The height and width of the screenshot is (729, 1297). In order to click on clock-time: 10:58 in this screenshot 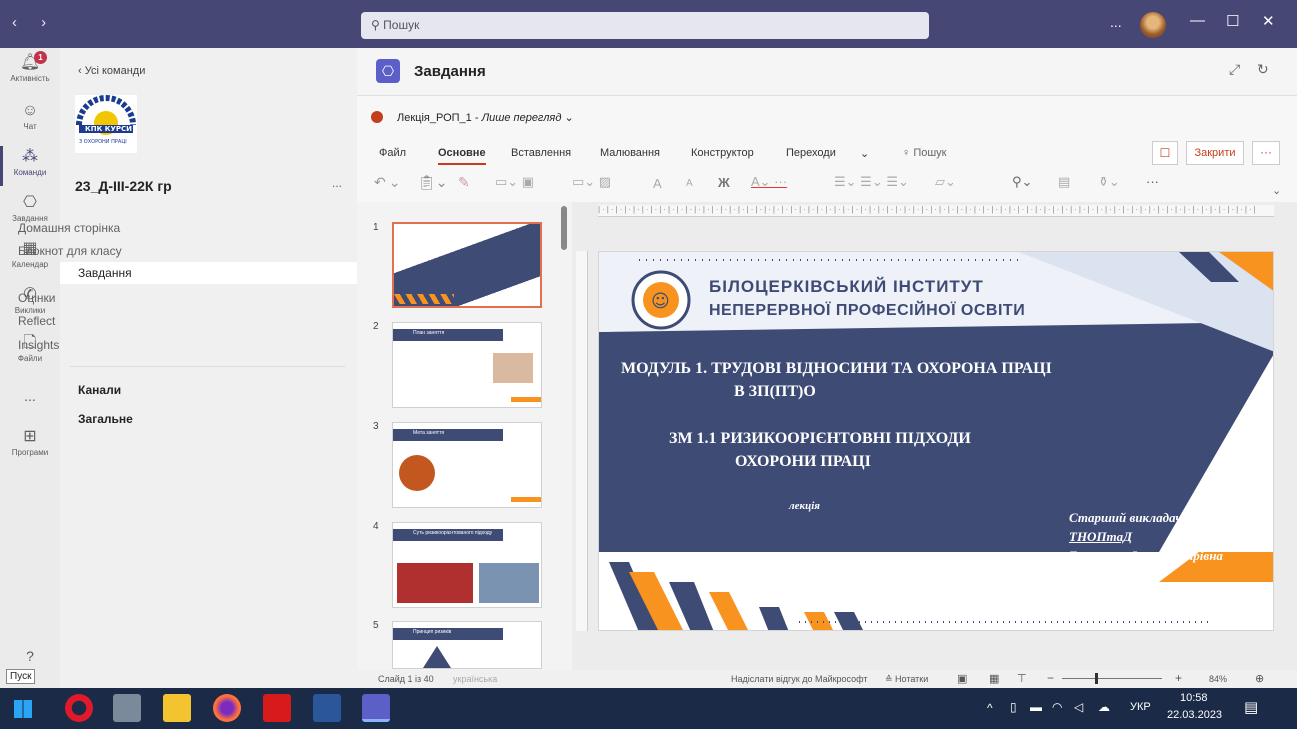, I will do `click(1194, 698)`.